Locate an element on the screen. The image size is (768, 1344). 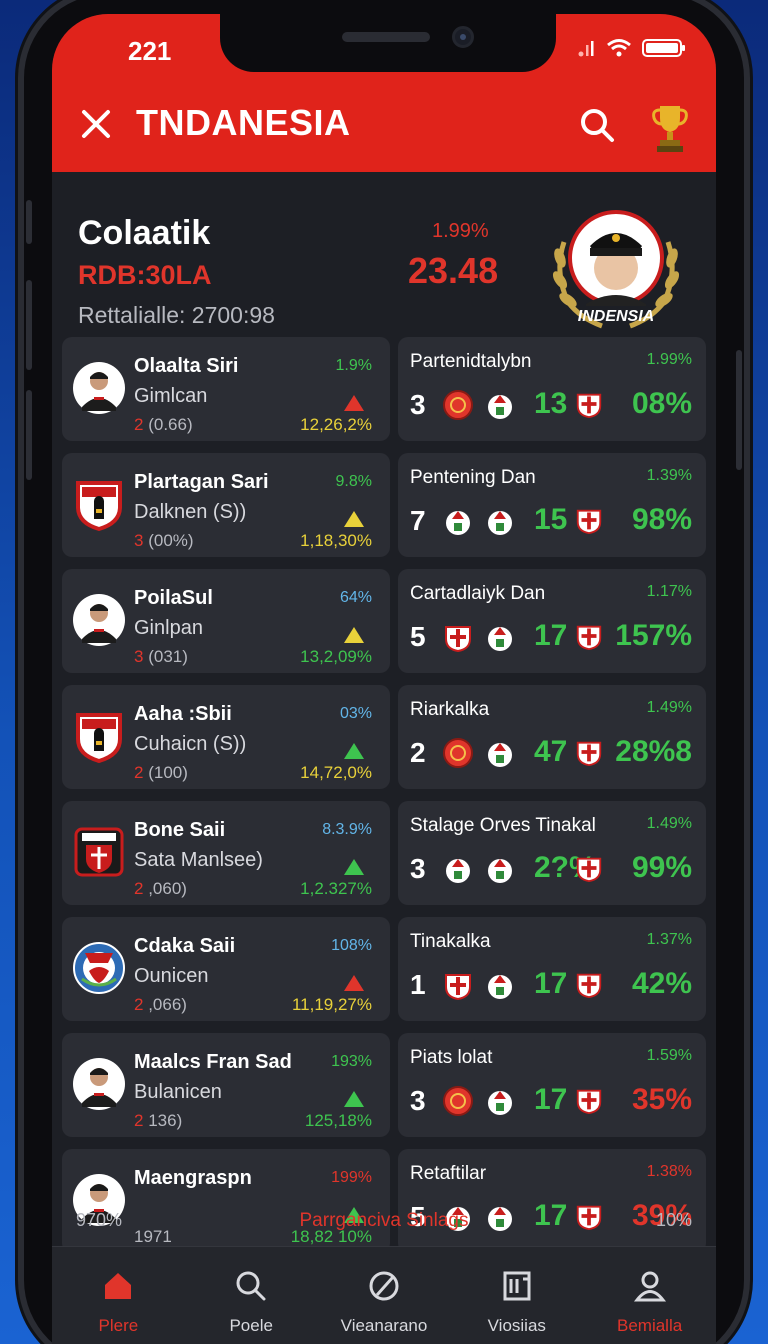
player-name: Olaalta Siri is located at coordinates (186, 366).